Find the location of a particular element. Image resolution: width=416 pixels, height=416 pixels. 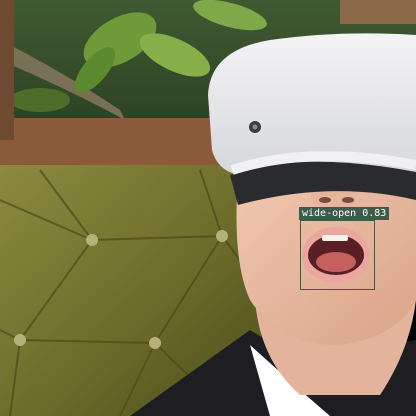

detection-label: wide-open 0.83 is located at coordinates (344, 213).